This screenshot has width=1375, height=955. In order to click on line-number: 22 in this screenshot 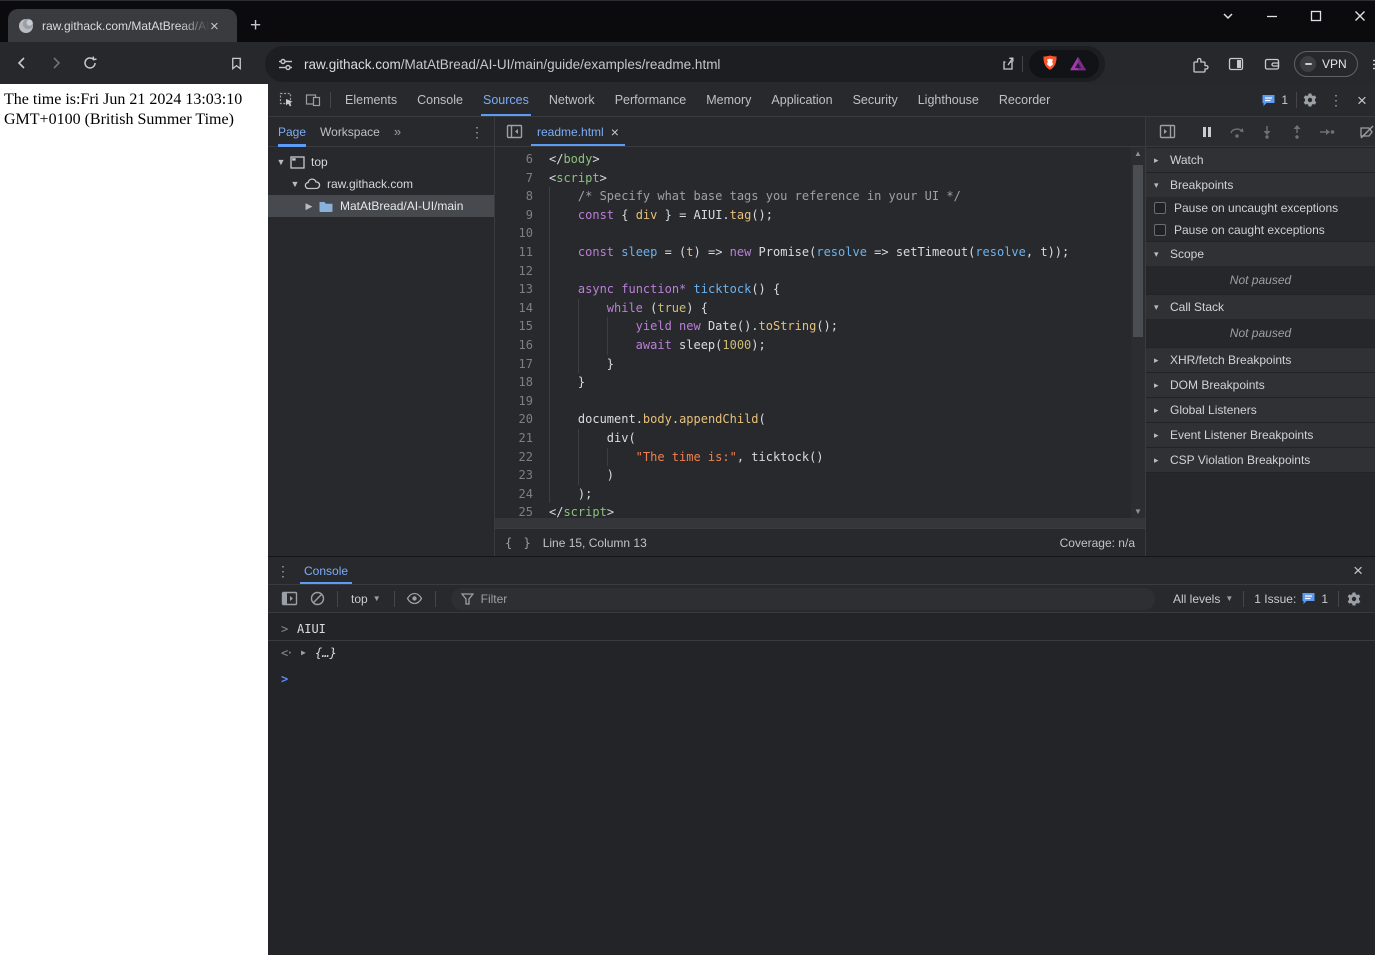, I will do `click(516, 457)`.